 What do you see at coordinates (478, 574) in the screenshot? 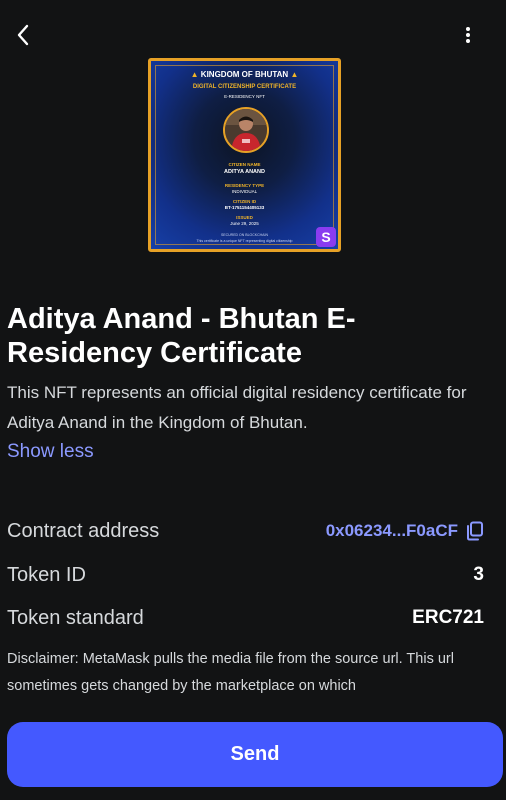
I see `token-id-value: 3` at bounding box center [478, 574].